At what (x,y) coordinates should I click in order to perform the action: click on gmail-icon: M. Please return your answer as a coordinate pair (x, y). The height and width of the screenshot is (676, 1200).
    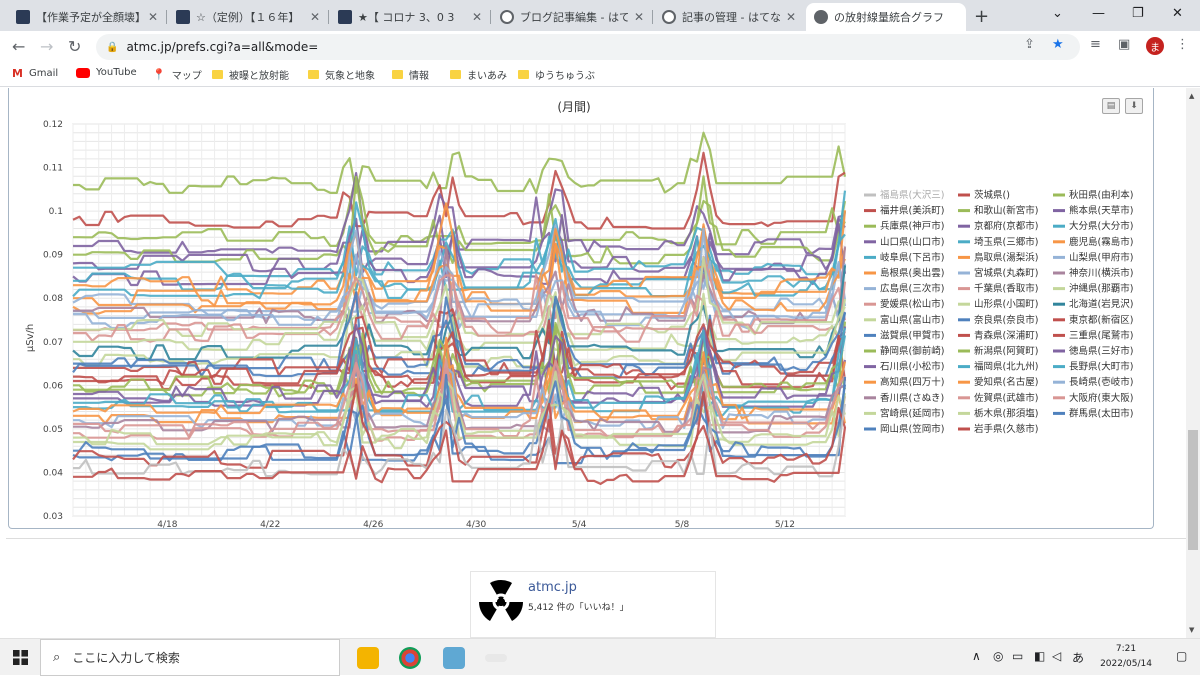
    Looking at the image, I should click on (17, 73).